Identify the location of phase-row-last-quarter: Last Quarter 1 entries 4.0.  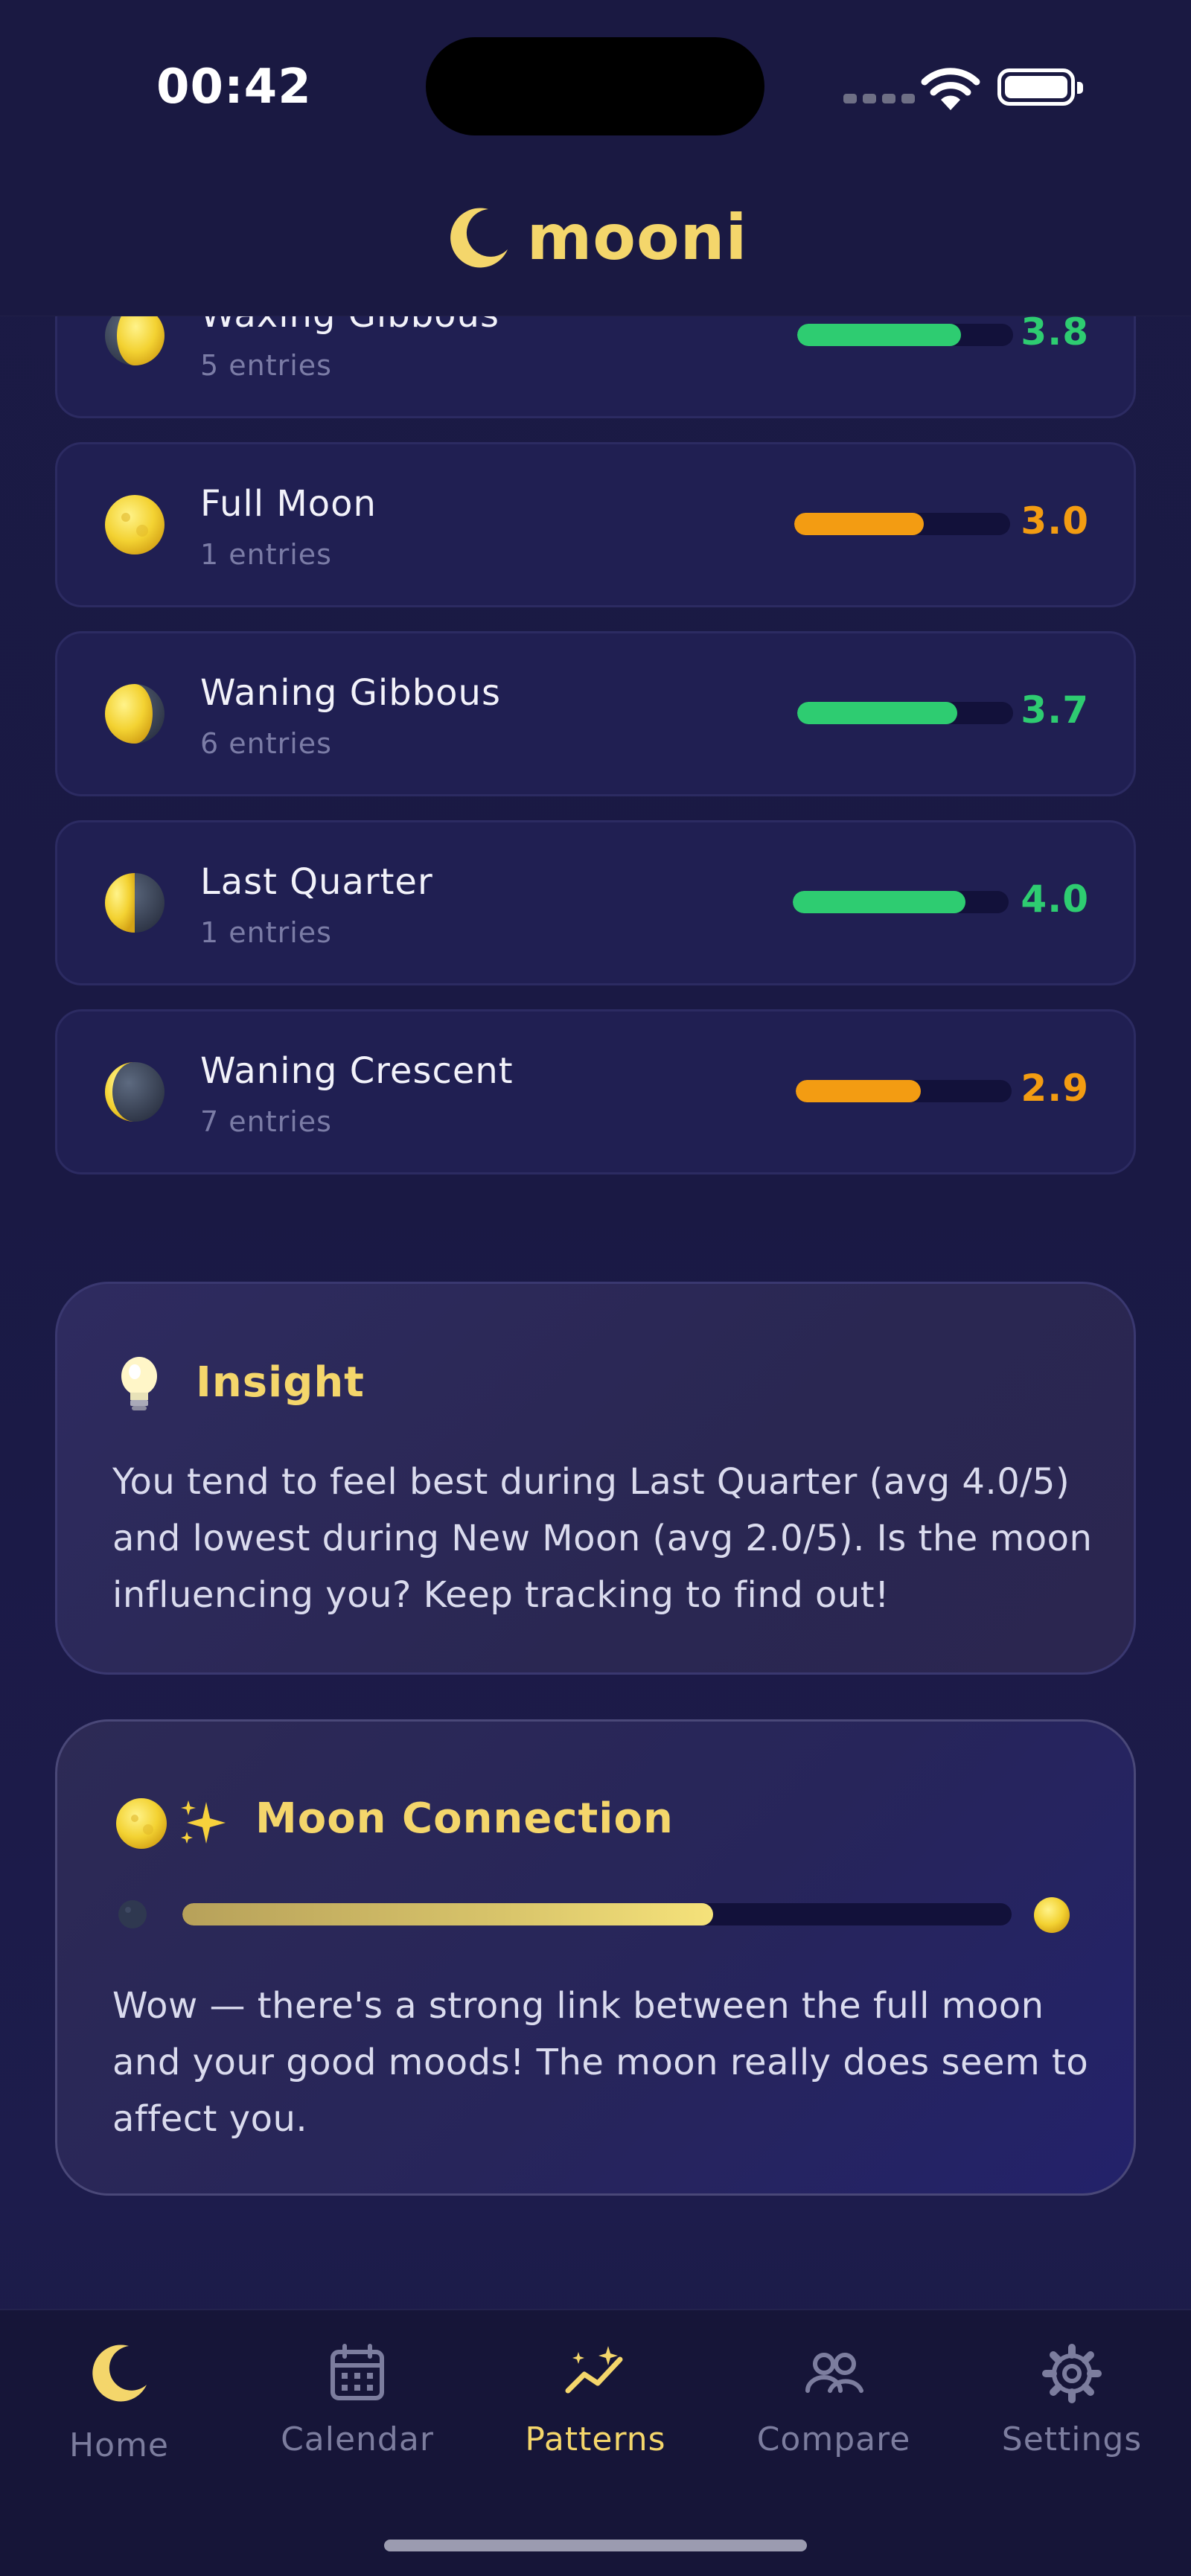
(595, 902).